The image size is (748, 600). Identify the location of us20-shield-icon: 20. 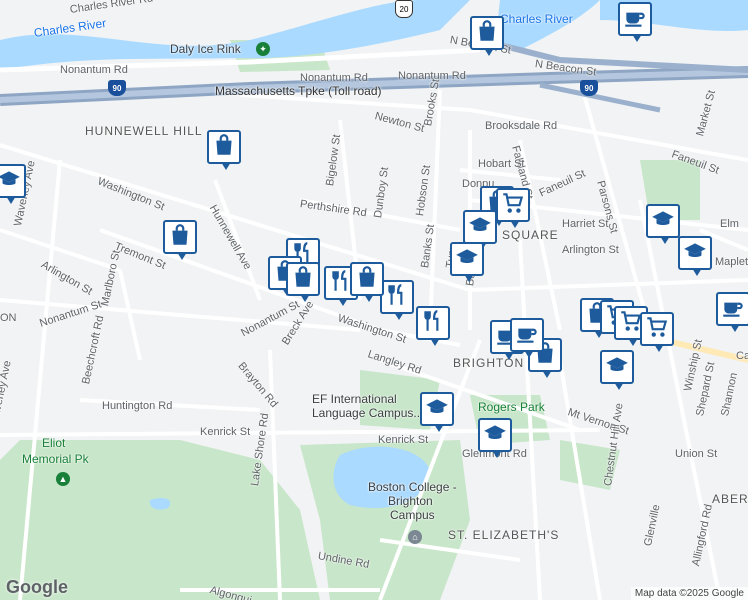
(404, 9).